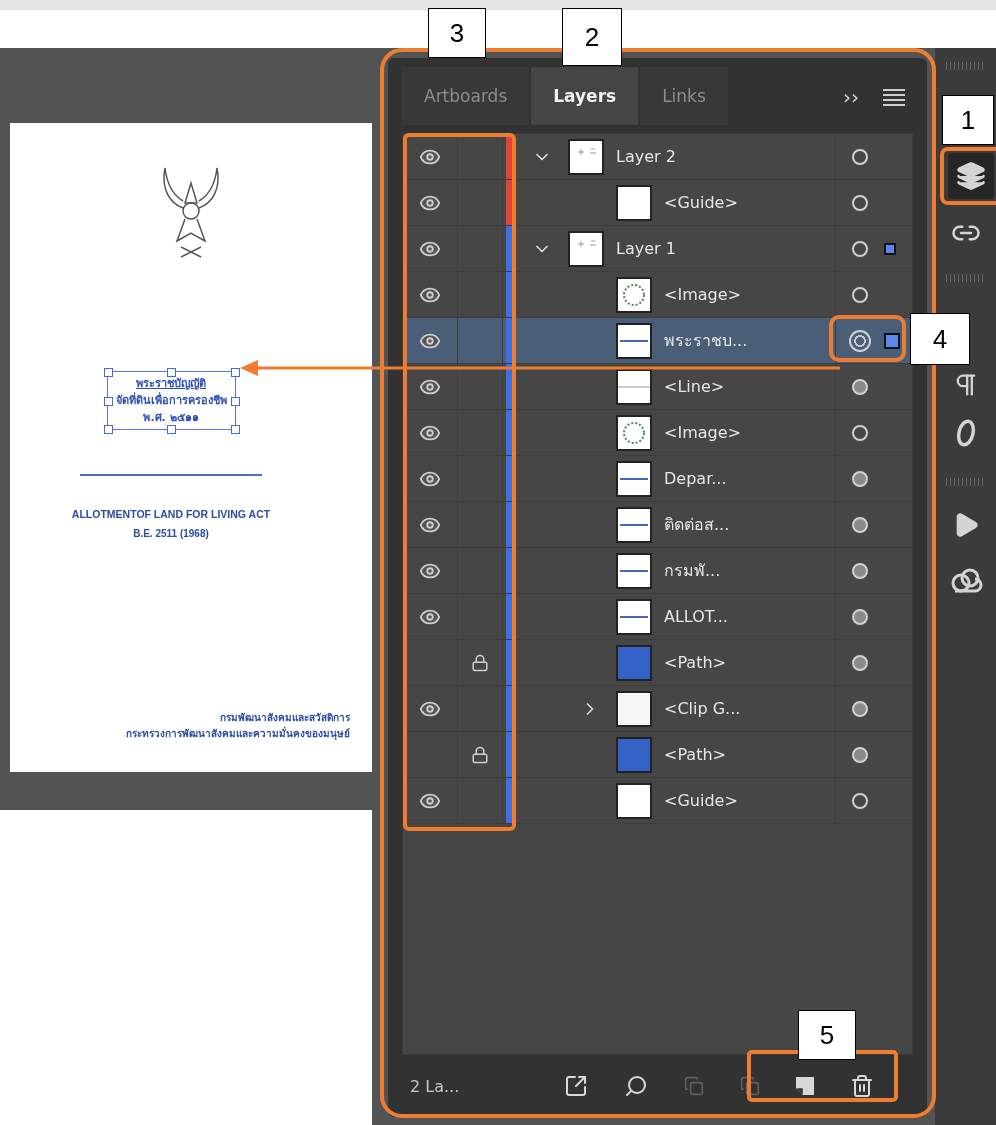 The image size is (996, 1125). What do you see at coordinates (171, 534) in the screenshot?
I see `document-english-subtitle: B.E. 2511 (1968)` at bounding box center [171, 534].